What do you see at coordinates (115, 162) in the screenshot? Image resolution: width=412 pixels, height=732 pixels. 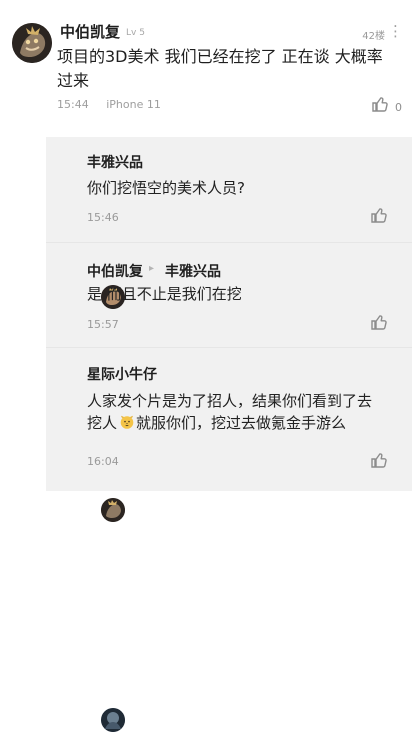 I see `reply-username: 丰雅兴品` at bounding box center [115, 162].